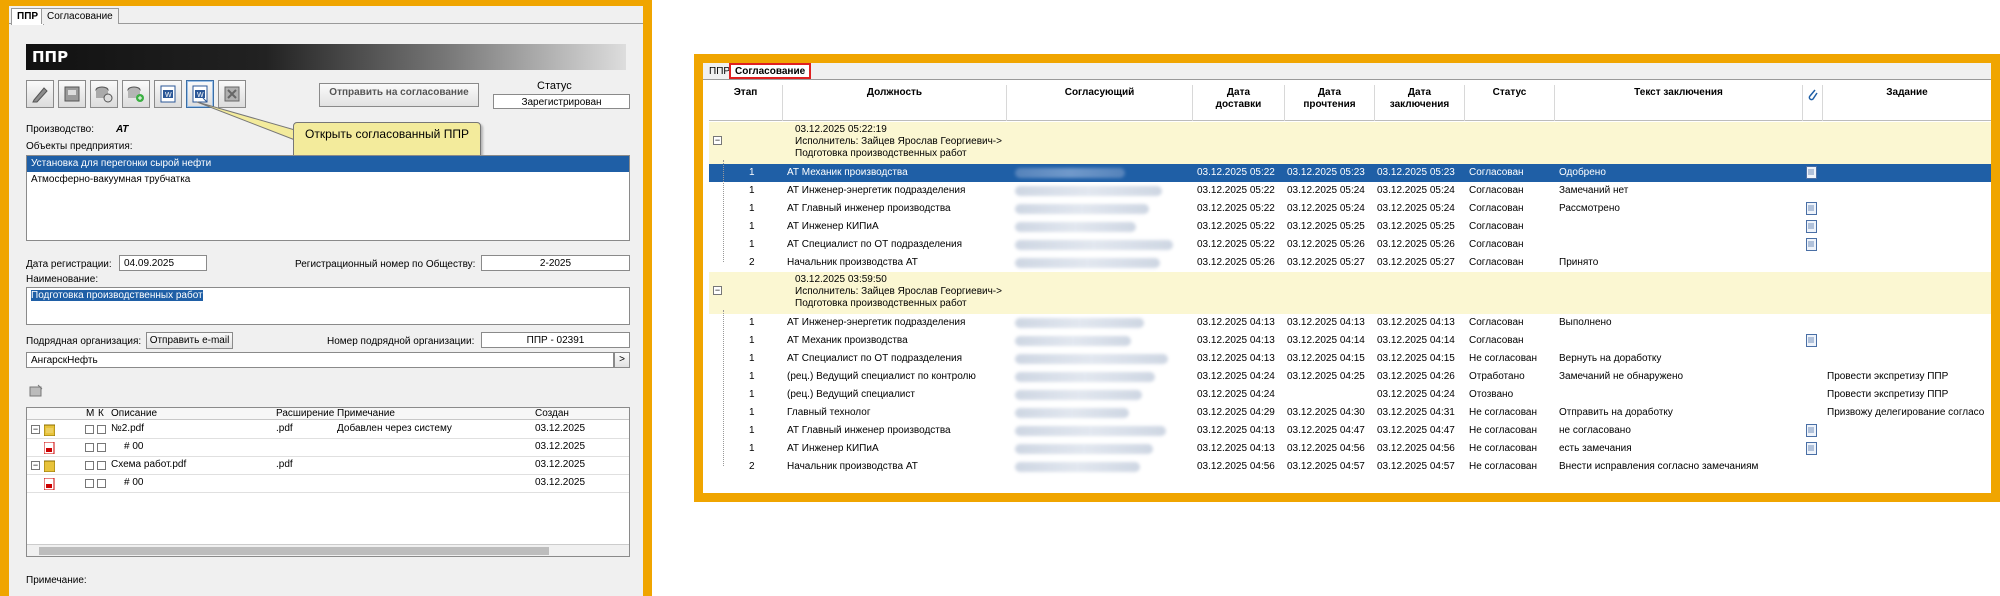  Describe the element at coordinates (852, 466) in the screenshot. I see `position-cell: Начальник производства АТ` at that location.